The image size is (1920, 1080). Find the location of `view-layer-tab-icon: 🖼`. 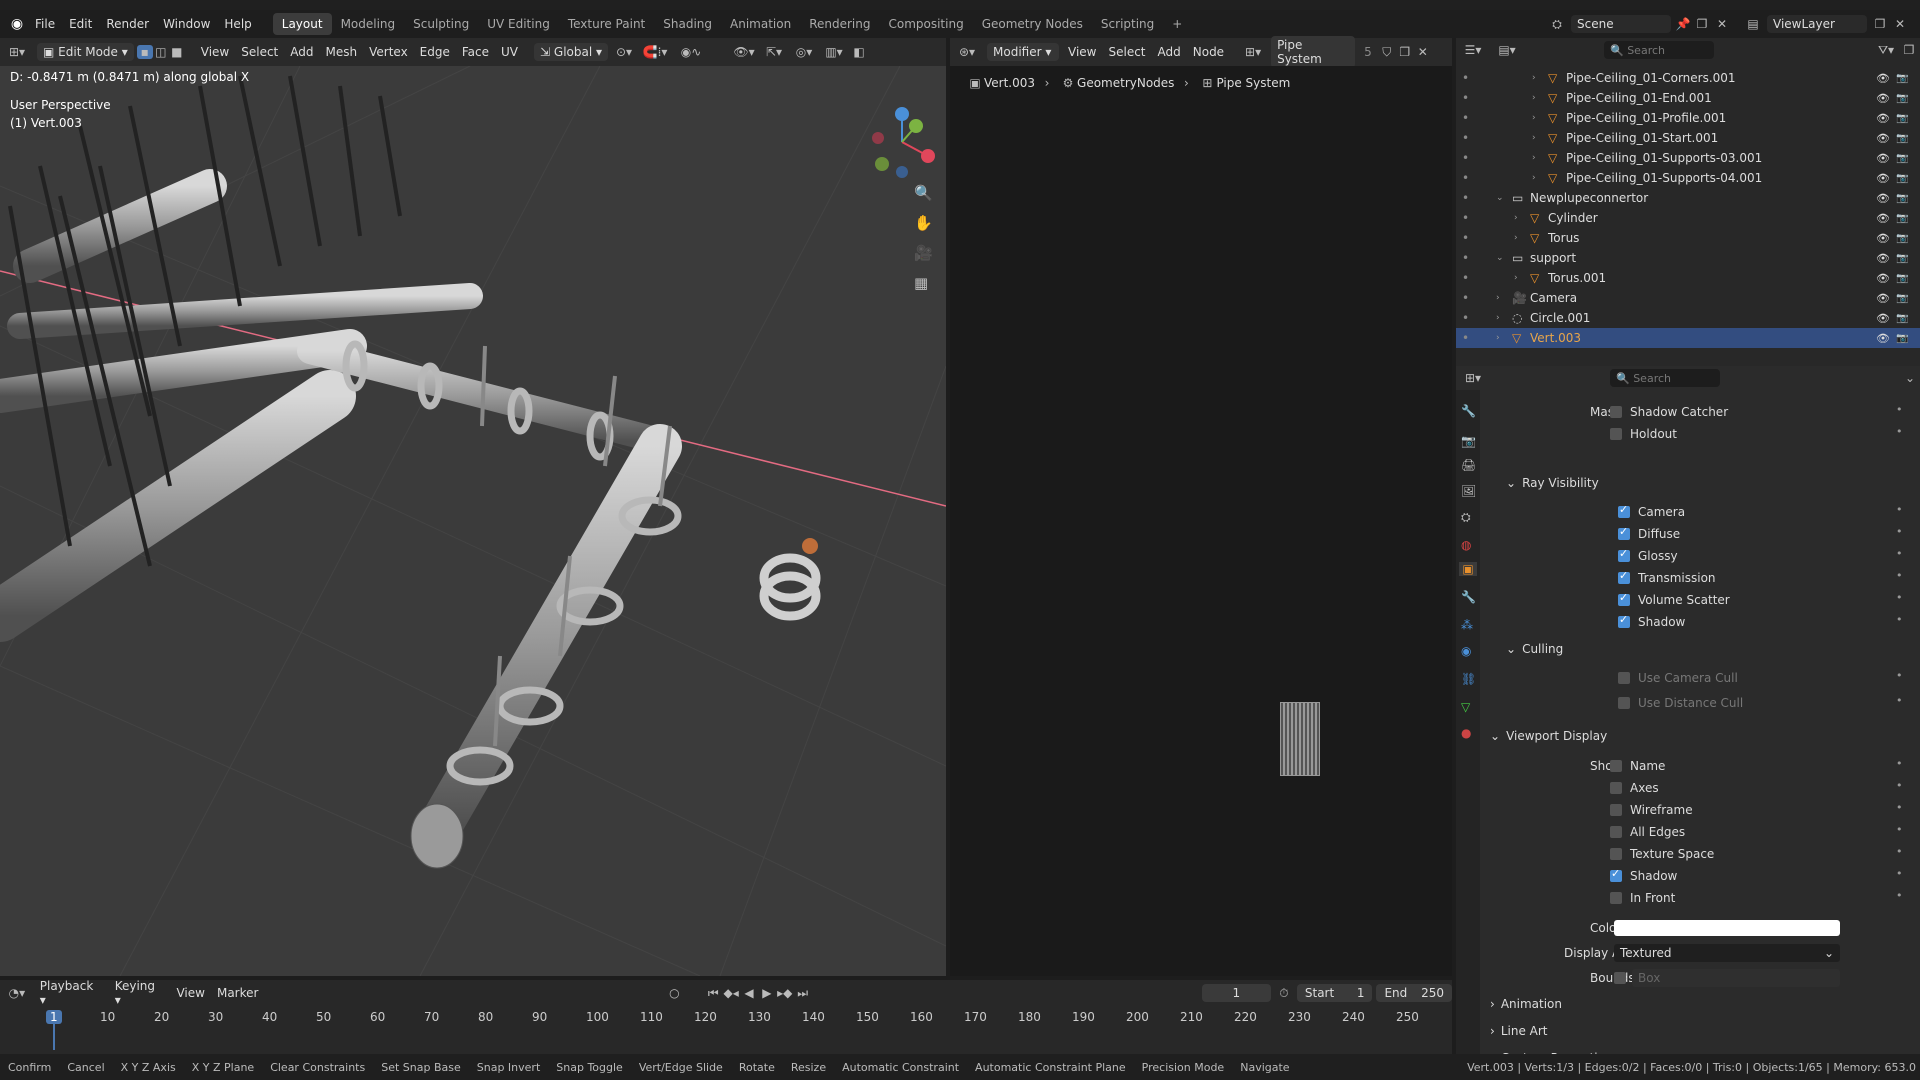

view-layer-tab-icon: 🖼 is located at coordinates (1468, 491).